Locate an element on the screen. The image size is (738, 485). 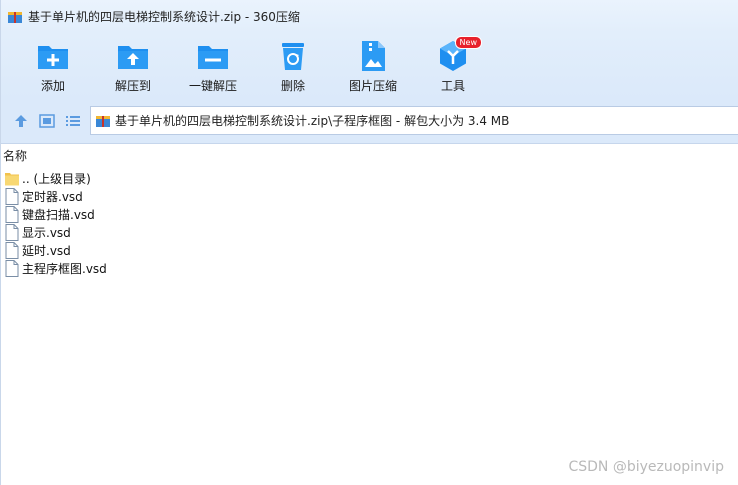
window-title: 基于单片机的四层电梯控制系统设计.zip - 360压缩 is located at coordinates (164, 17).